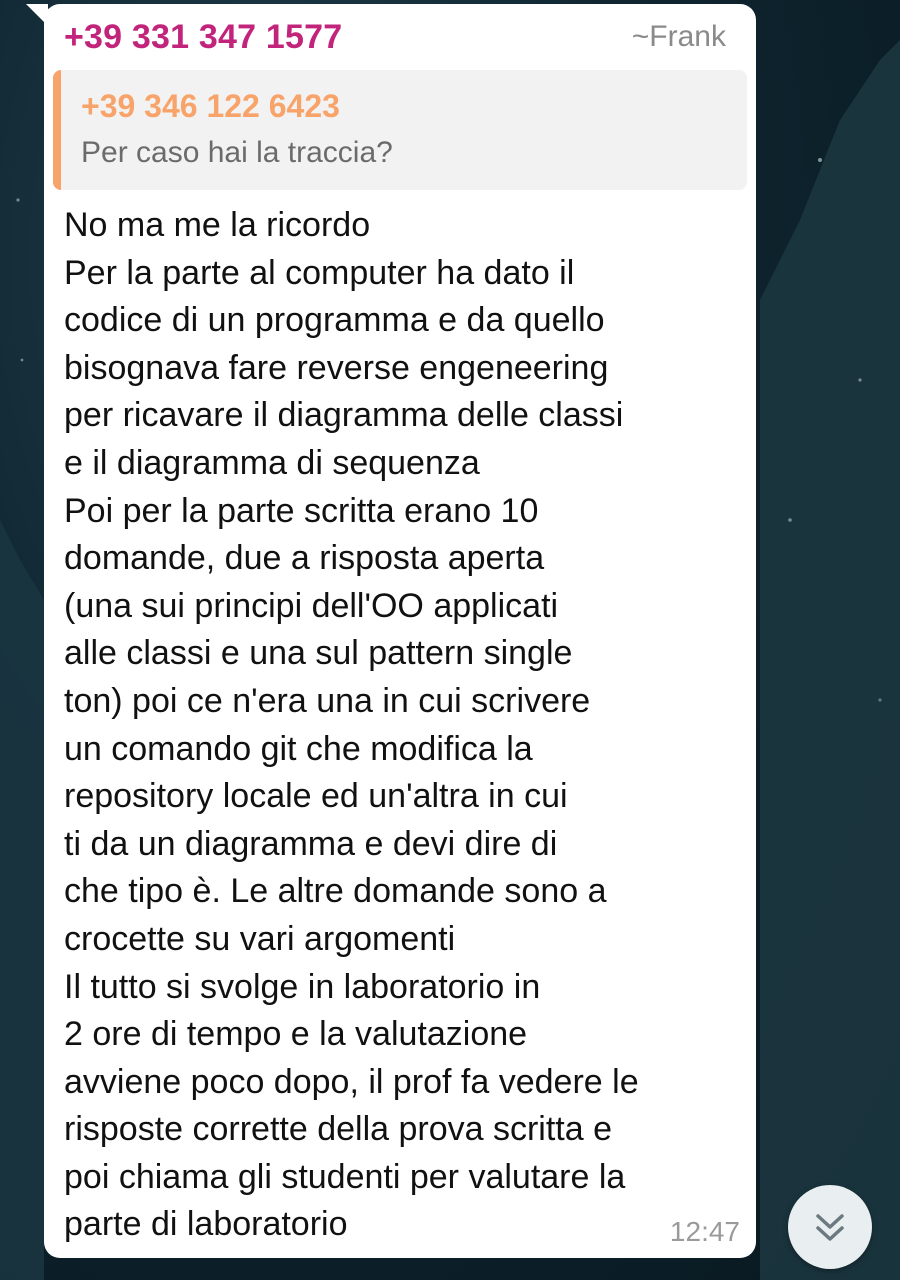 The width and height of the screenshot is (900, 1280). I want to click on sender-phone-number: +39 331 347 1577, so click(203, 37).